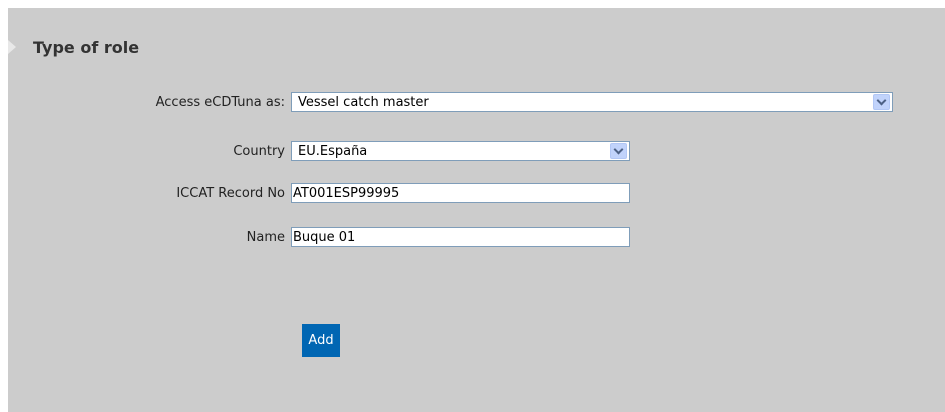  I want to click on country-select: EU.España, so click(460, 151).